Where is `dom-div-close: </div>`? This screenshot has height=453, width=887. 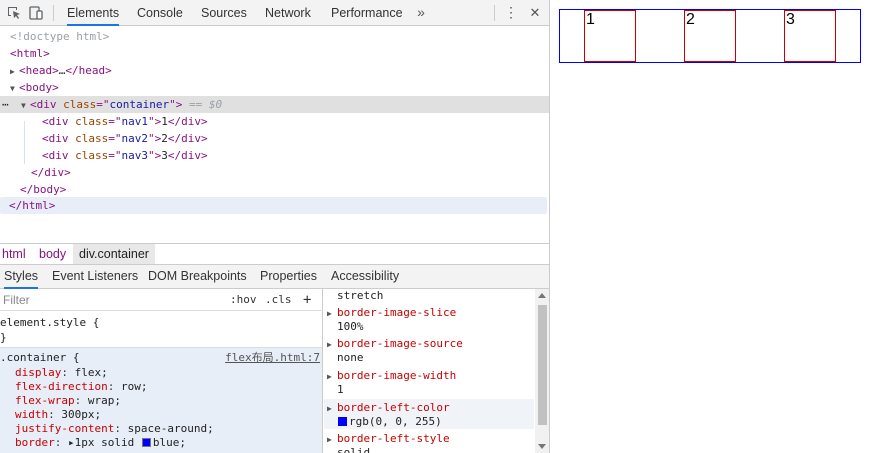 dom-div-close: </div> is located at coordinates (274, 172).